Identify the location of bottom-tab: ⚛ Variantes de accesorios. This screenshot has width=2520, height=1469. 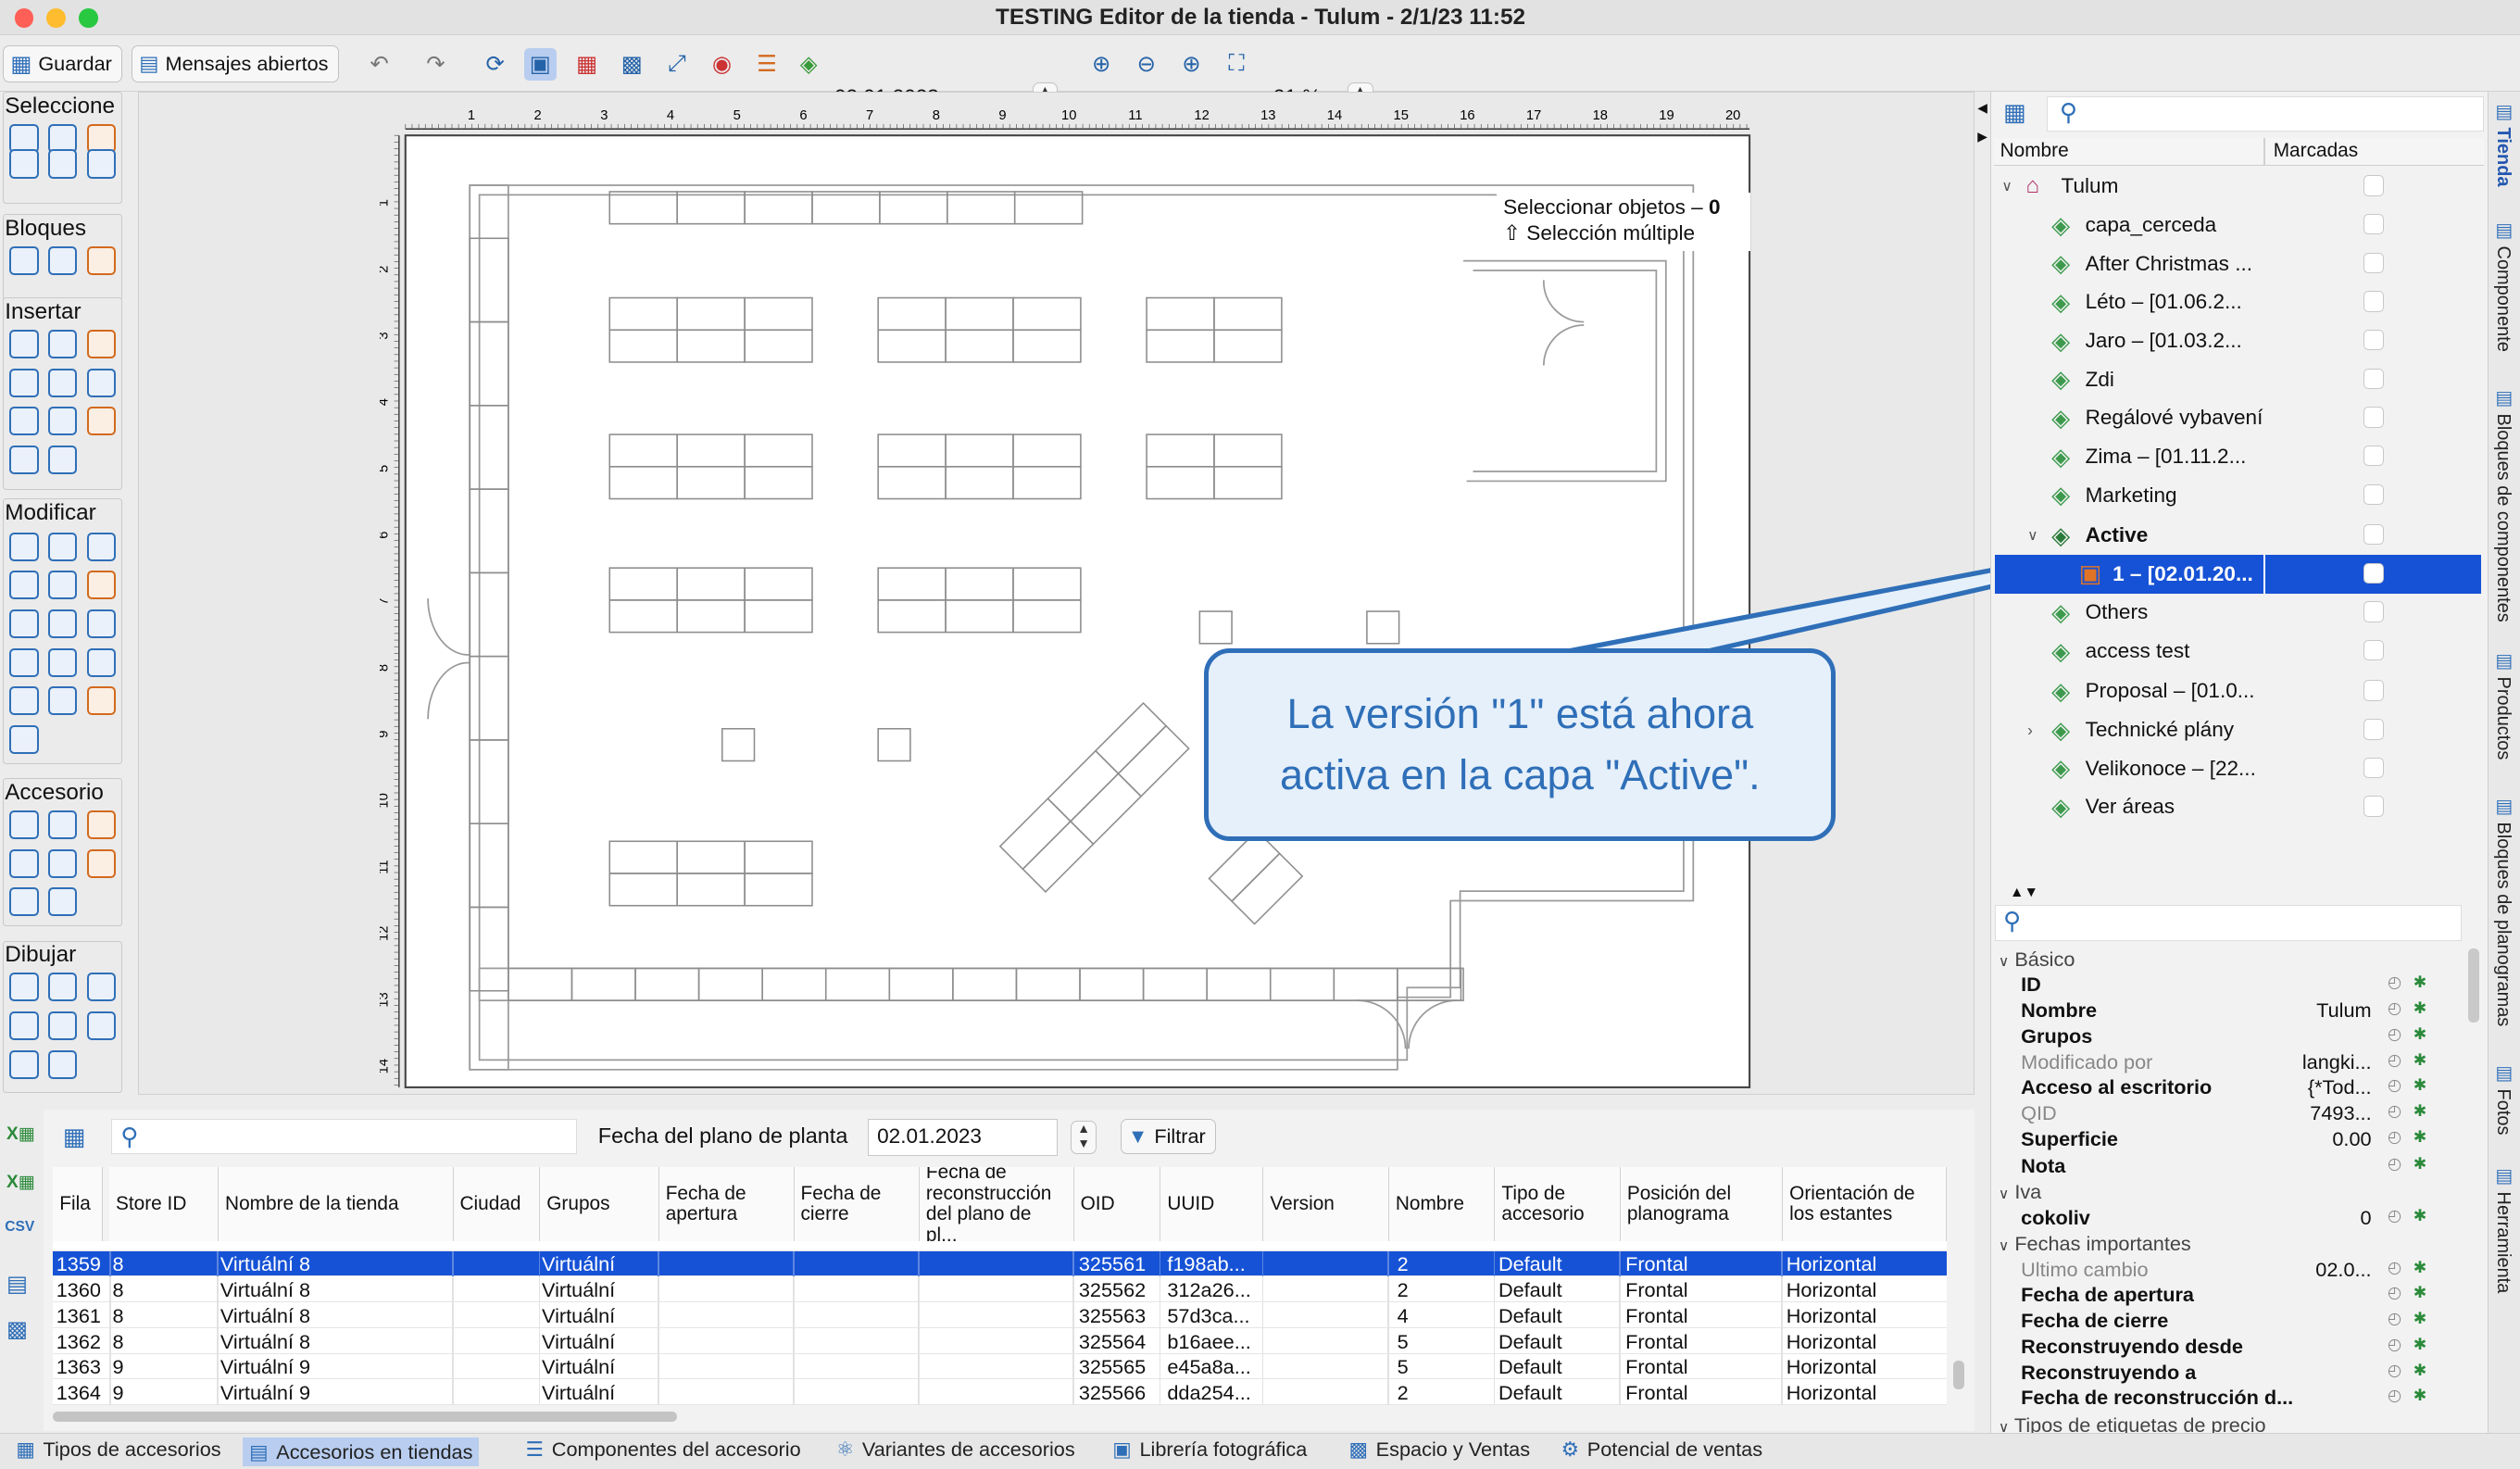
(955, 1450).